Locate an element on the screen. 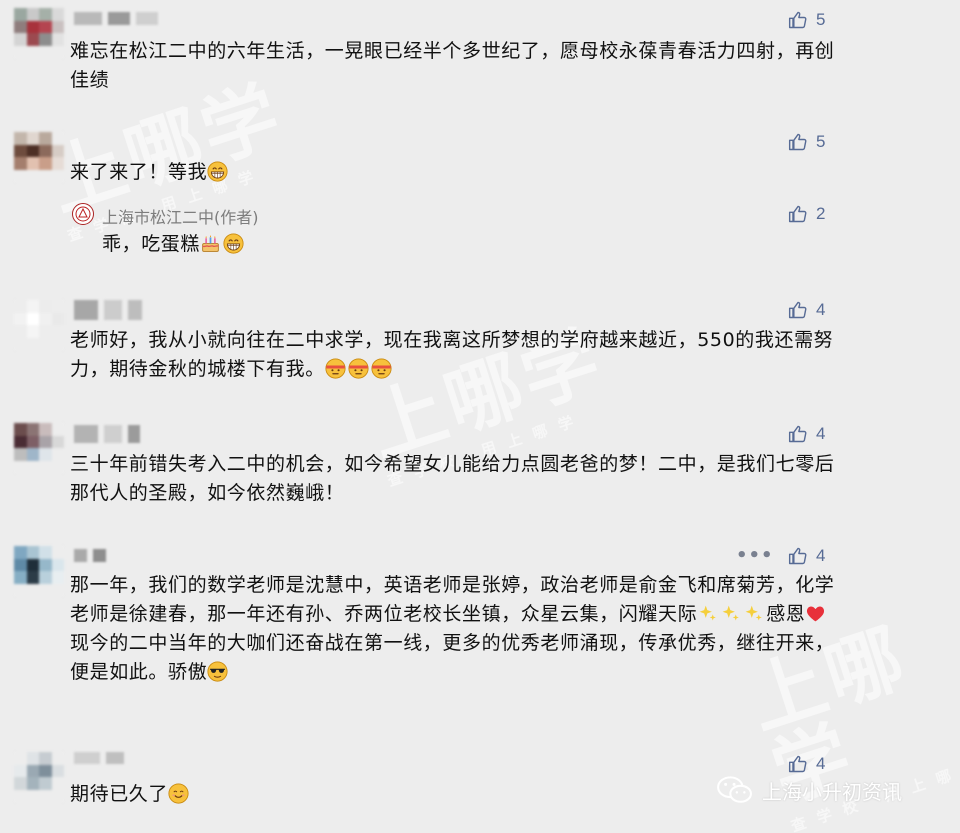  reply-text-content: 乖，吃蛋糕 is located at coordinates (151, 244).